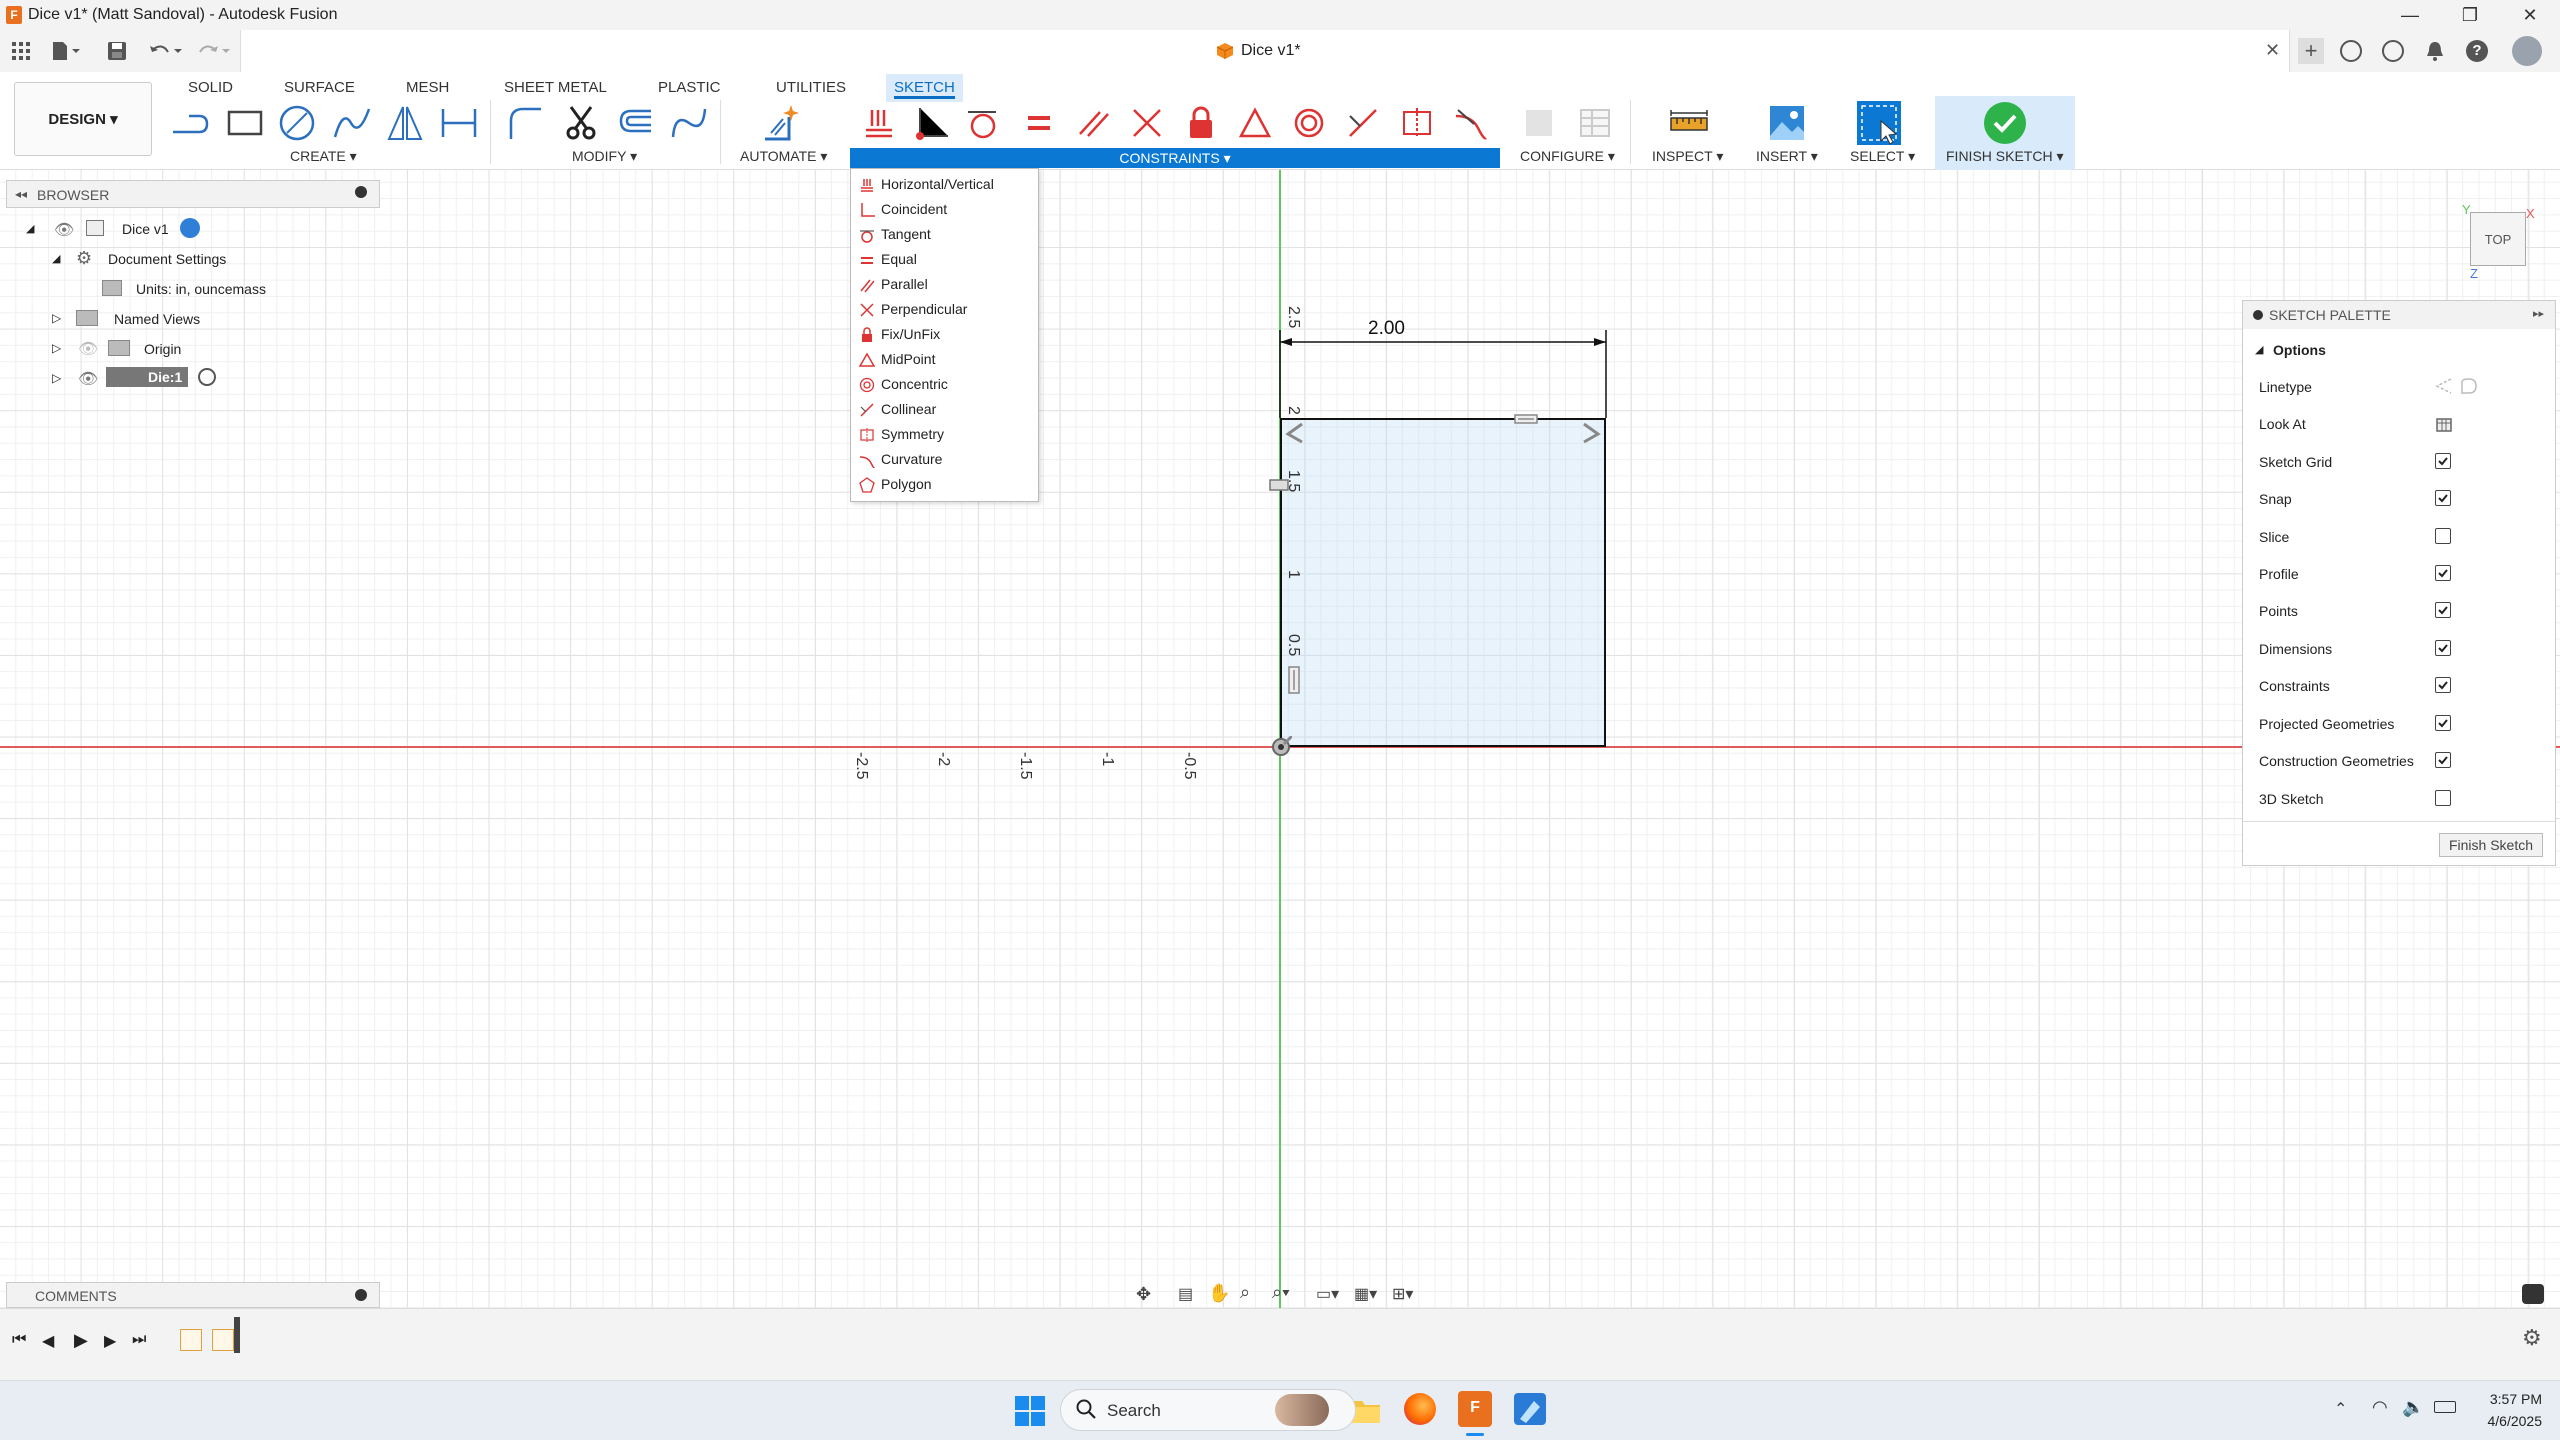  What do you see at coordinates (1208, 1410) in the screenshot?
I see `taskbar-search-box: Search` at bounding box center [1208, 1410].